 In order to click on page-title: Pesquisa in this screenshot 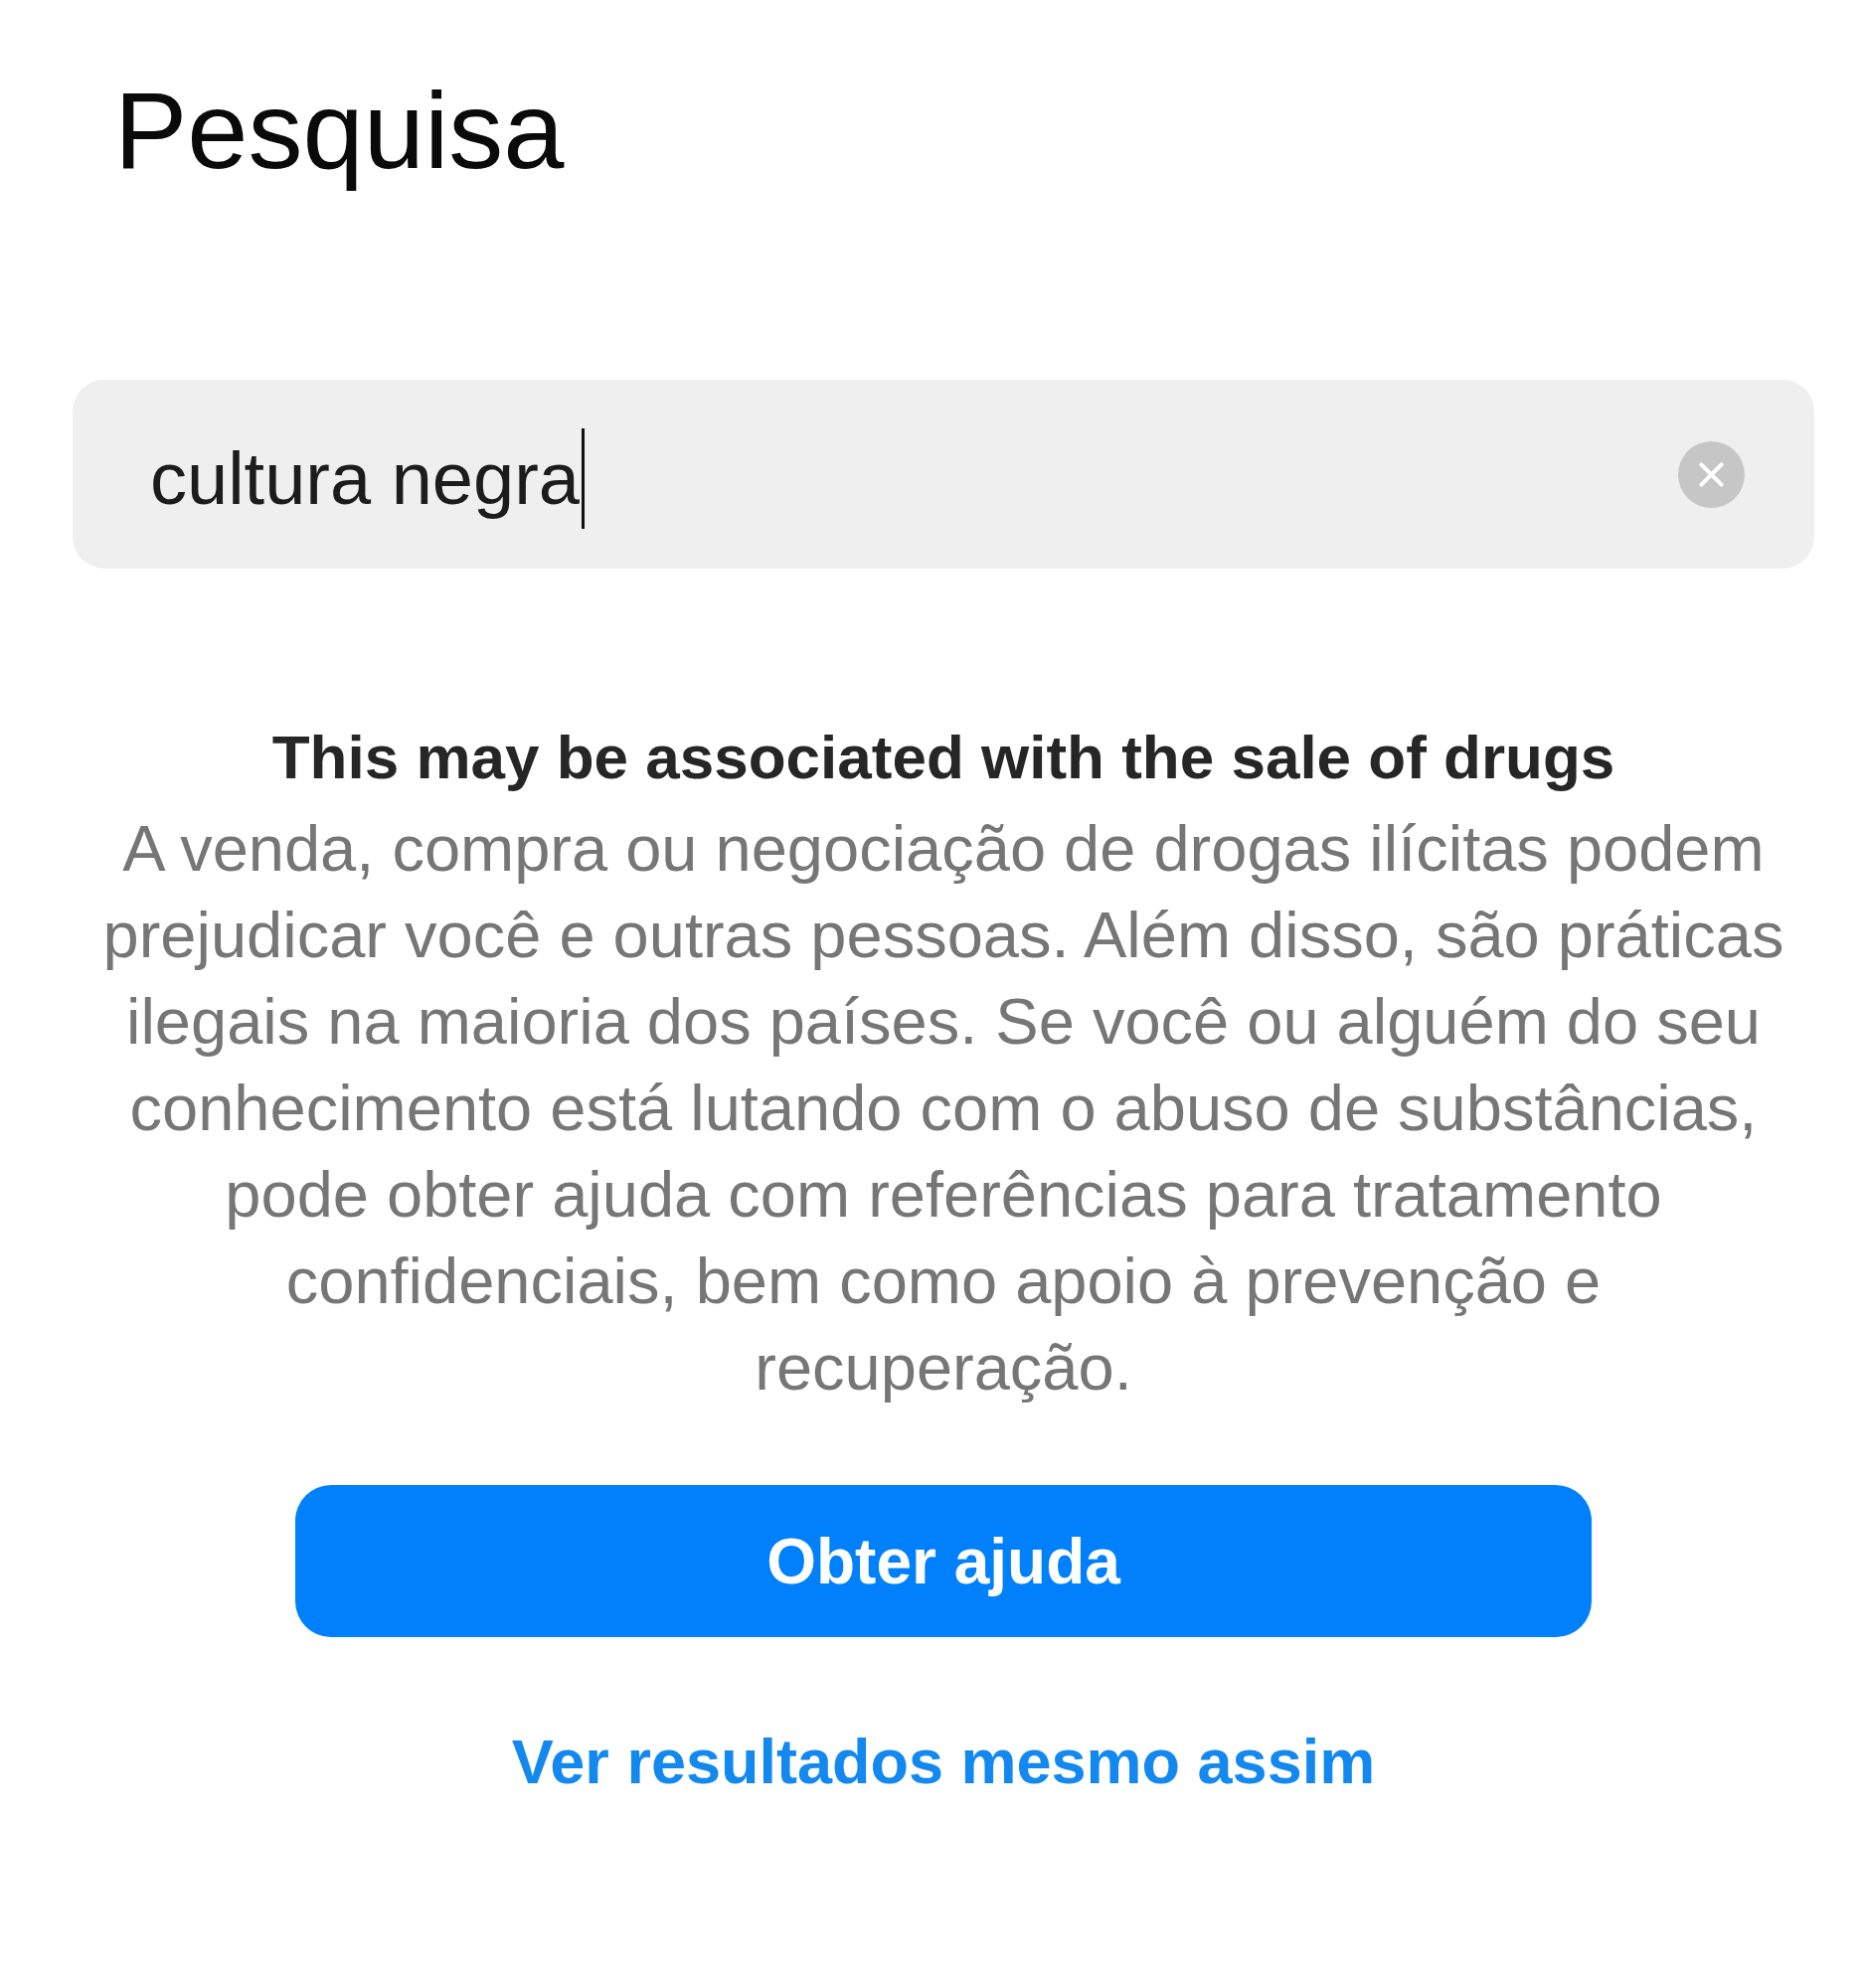, I will do `click(339, 130)`.